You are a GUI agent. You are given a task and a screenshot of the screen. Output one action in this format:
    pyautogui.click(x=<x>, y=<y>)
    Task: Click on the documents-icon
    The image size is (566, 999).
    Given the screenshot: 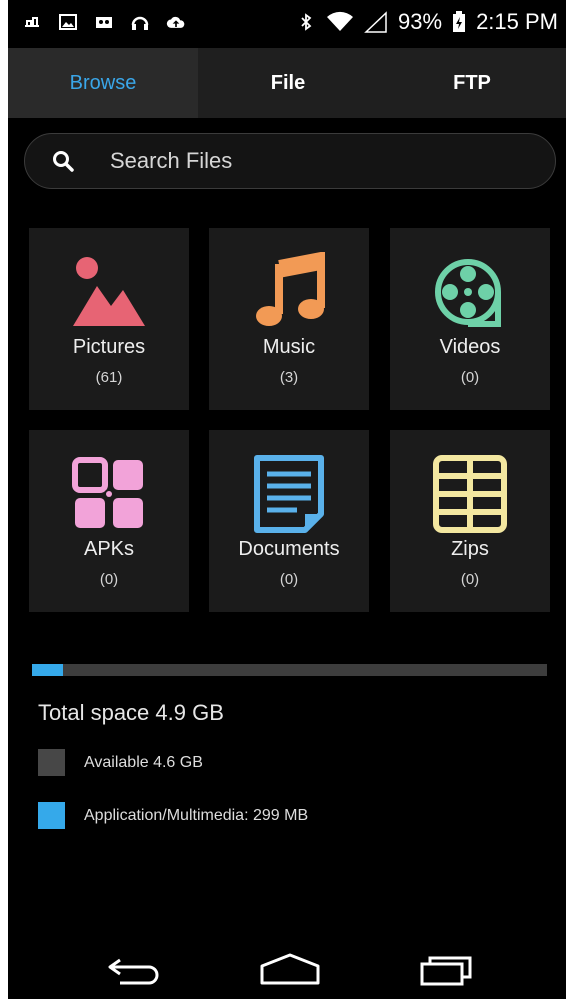 What is the action you would take?
    pyautogui.click(x=289, y=494)
    